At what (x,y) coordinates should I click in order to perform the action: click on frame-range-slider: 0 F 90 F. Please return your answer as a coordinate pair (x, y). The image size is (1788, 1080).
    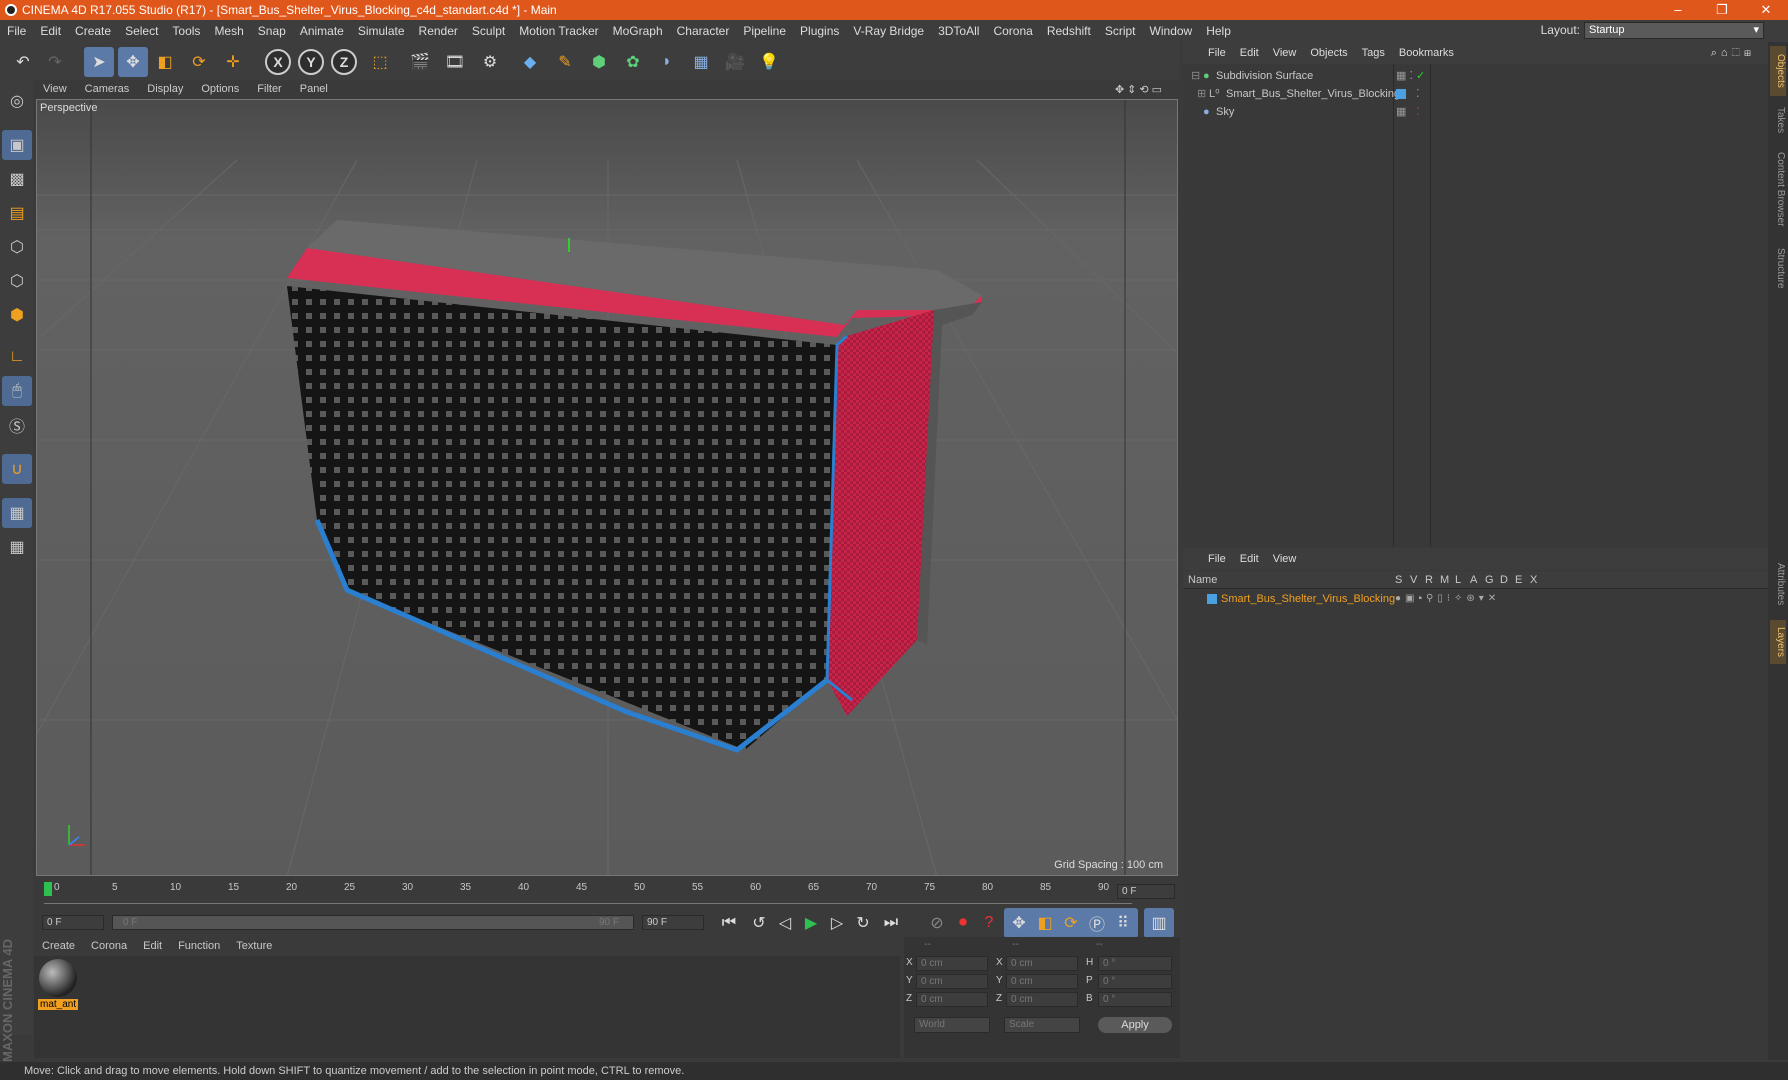
    Looking at the image, I should click on (373, 922).